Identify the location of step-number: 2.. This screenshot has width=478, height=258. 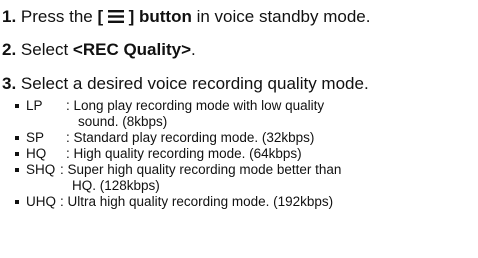
(9, 49).